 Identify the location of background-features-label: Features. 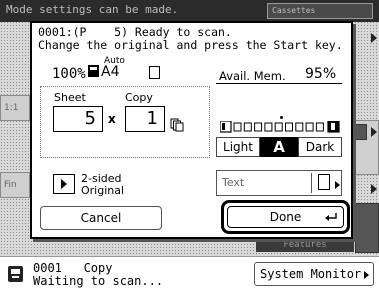
(305, 245).